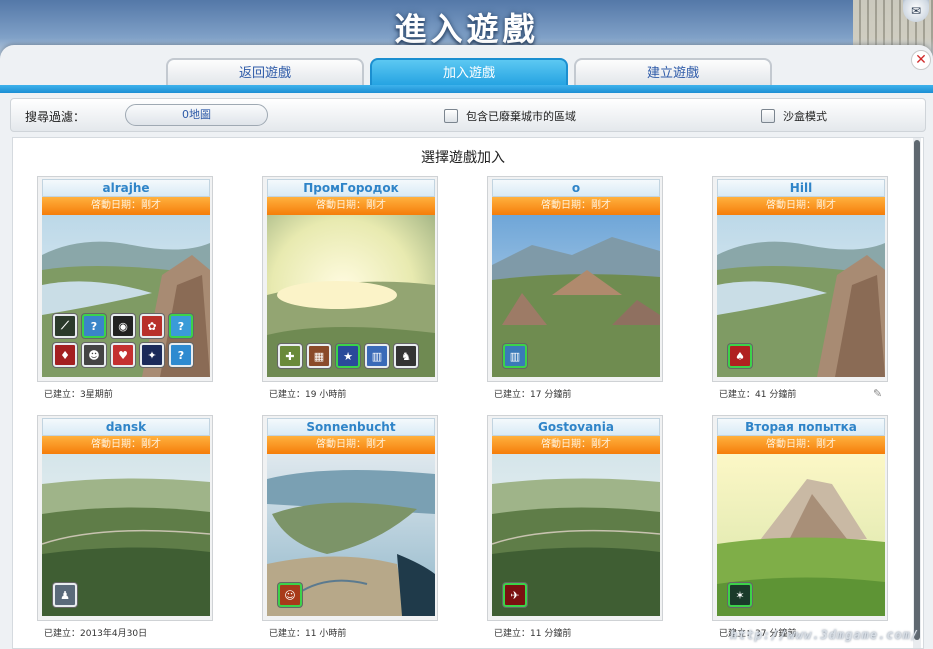  Describe the element at coordinates (96, 634) in the screenshot. I see `created-time: 已建立：2013年4月30日` at that location.